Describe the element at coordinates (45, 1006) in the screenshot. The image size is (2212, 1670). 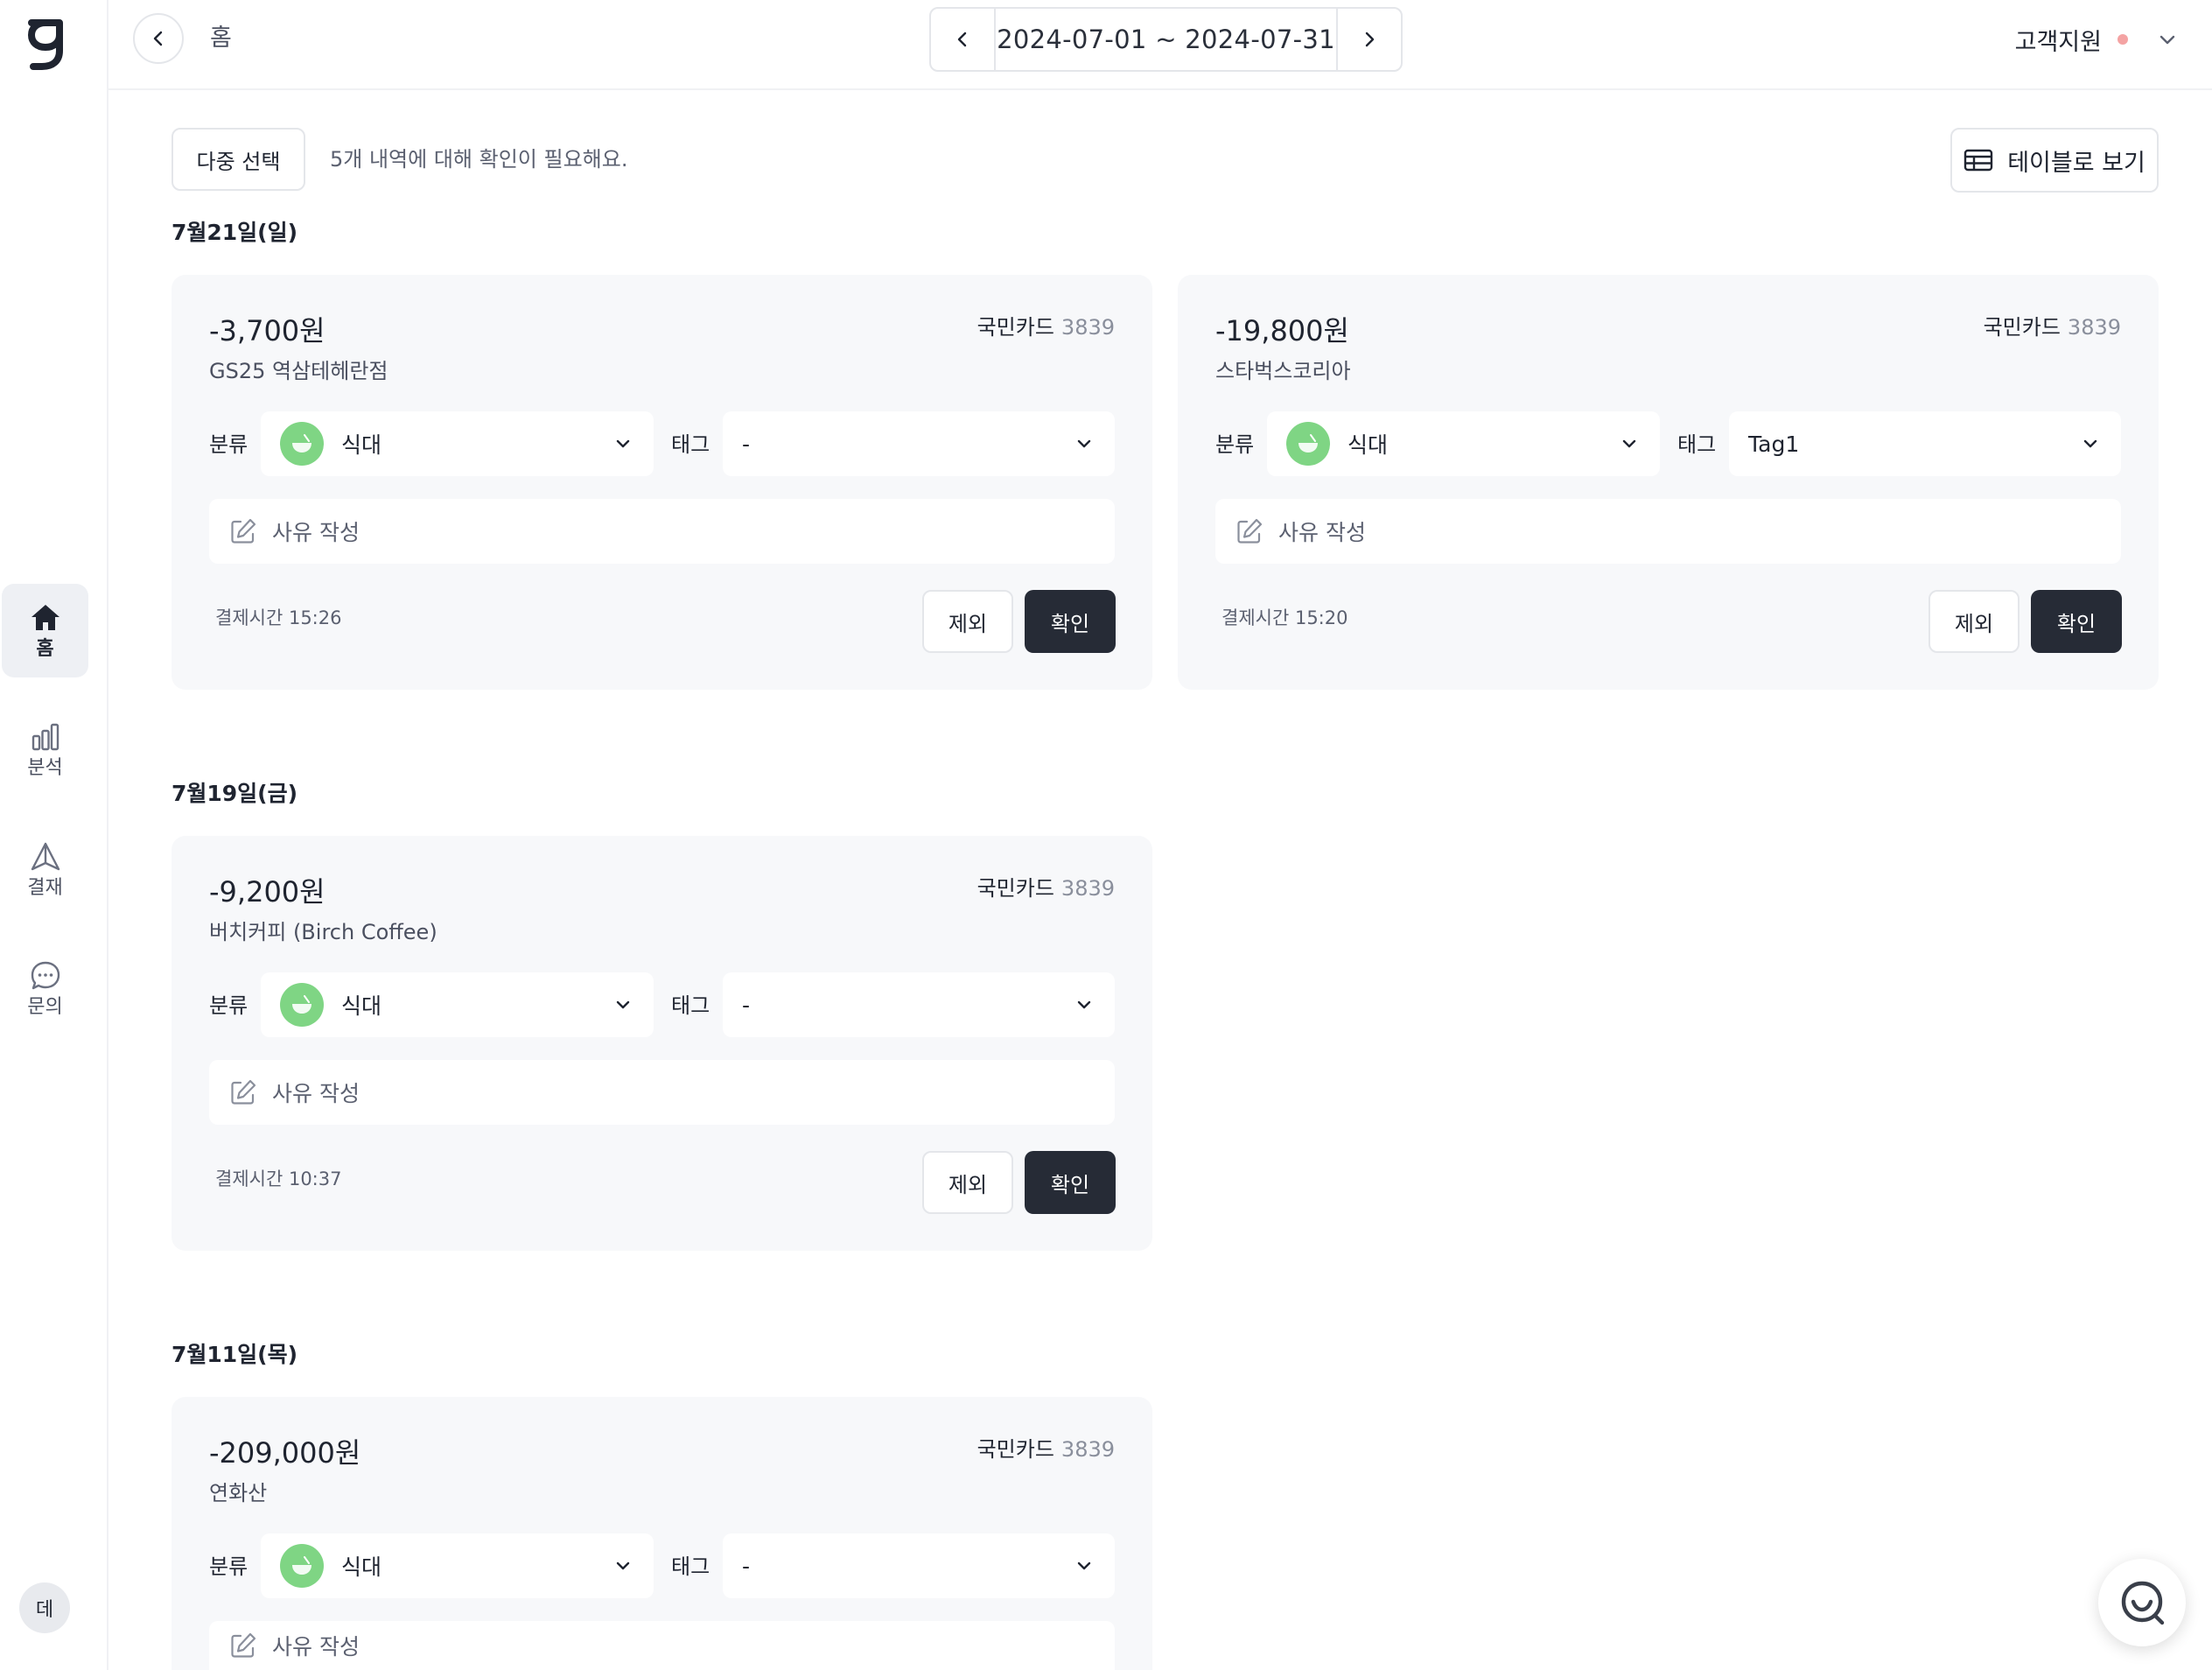
I see `nav-label-inquiry: 문의` at that location.